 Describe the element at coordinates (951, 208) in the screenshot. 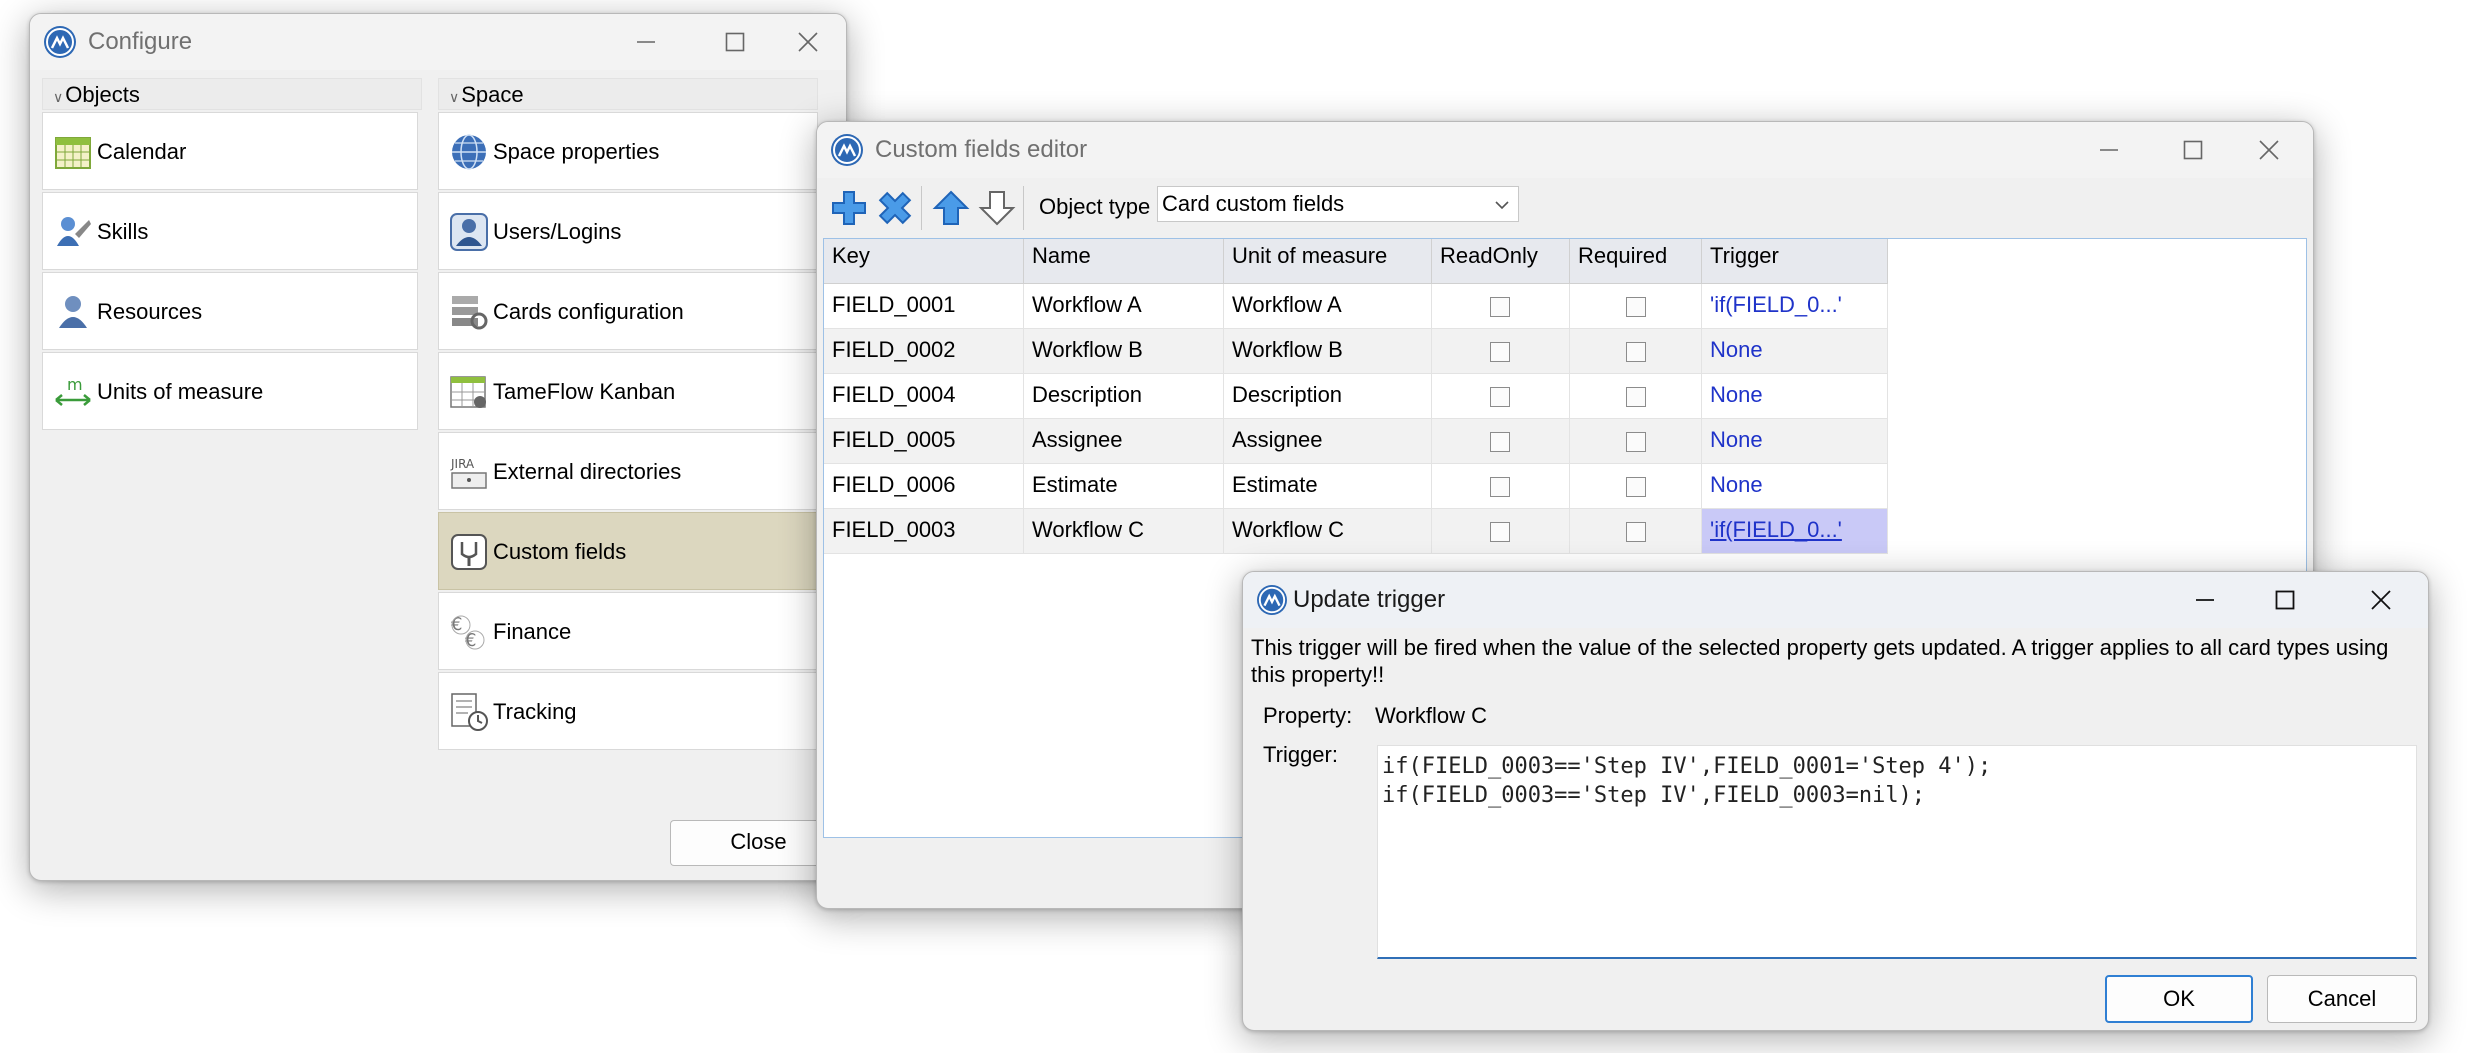

I see `move-up-button` at that location.